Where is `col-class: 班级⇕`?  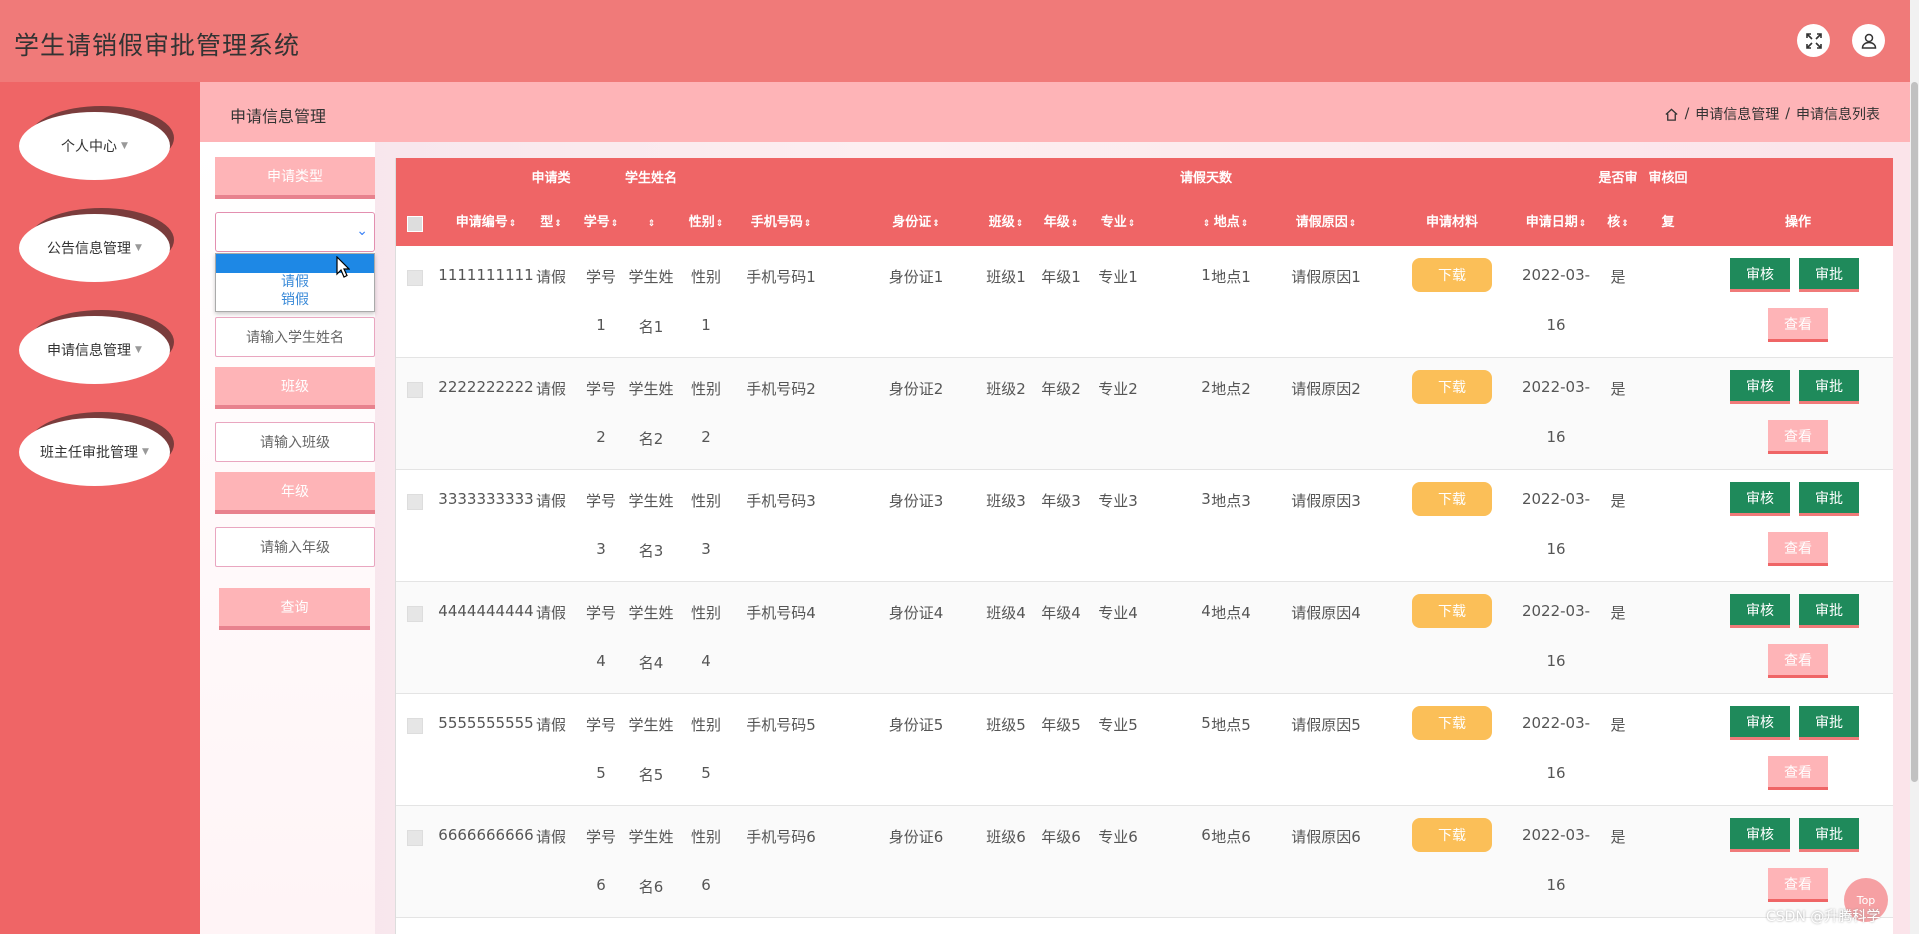
col-class: 班级⇕ is located at coordinates (1006, 202).